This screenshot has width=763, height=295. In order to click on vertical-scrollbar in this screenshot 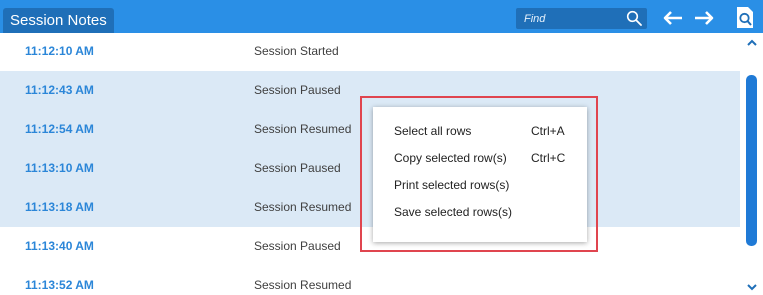, I will do `click(751, 164)`.